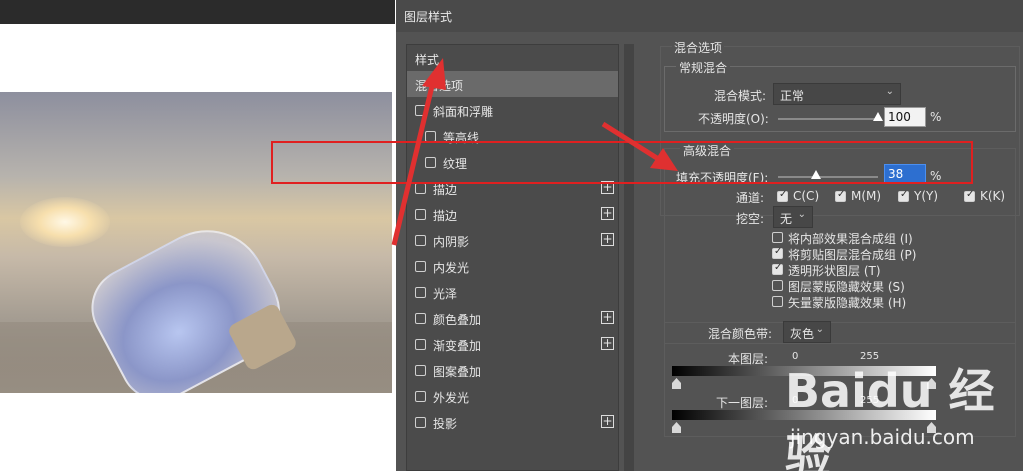 The image size is (1023, 471). What do you see at coordinates (445, 216) in the screenshot?
I see `style-item-label: 描边` at bounding box center [445, 216].